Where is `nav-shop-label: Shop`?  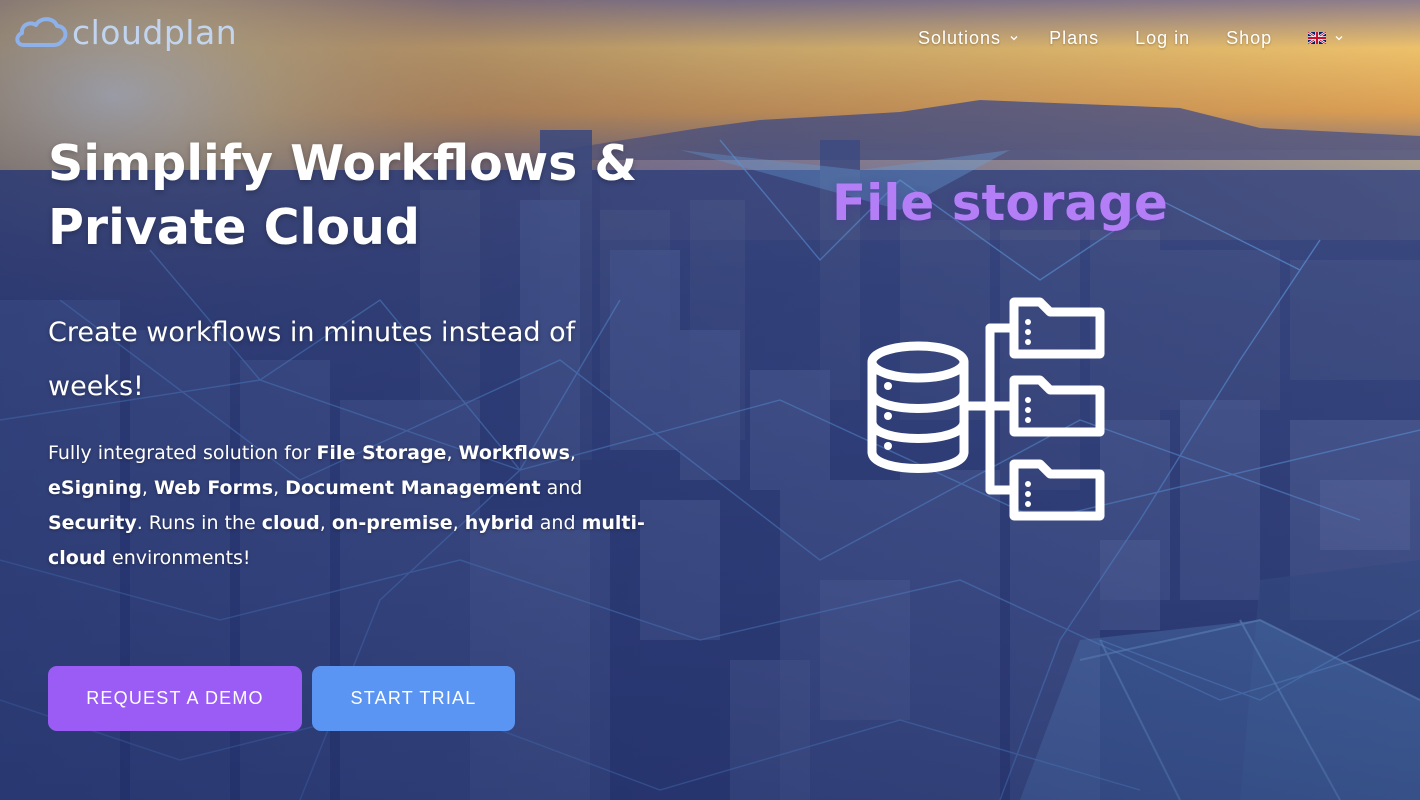
nav-shop-label: Shop is located at coordinates (1249, 37).